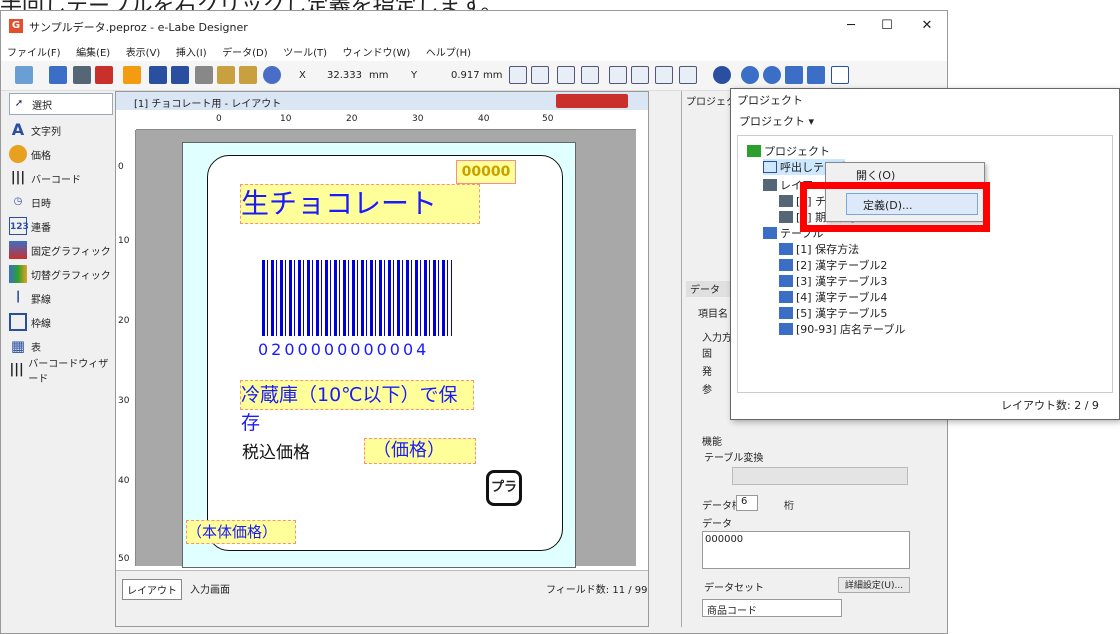 This screenshot has height=634, width=1120. I want to click on toolbar: X 32.333 mm Y 0.917 mm, so click(474, 76).